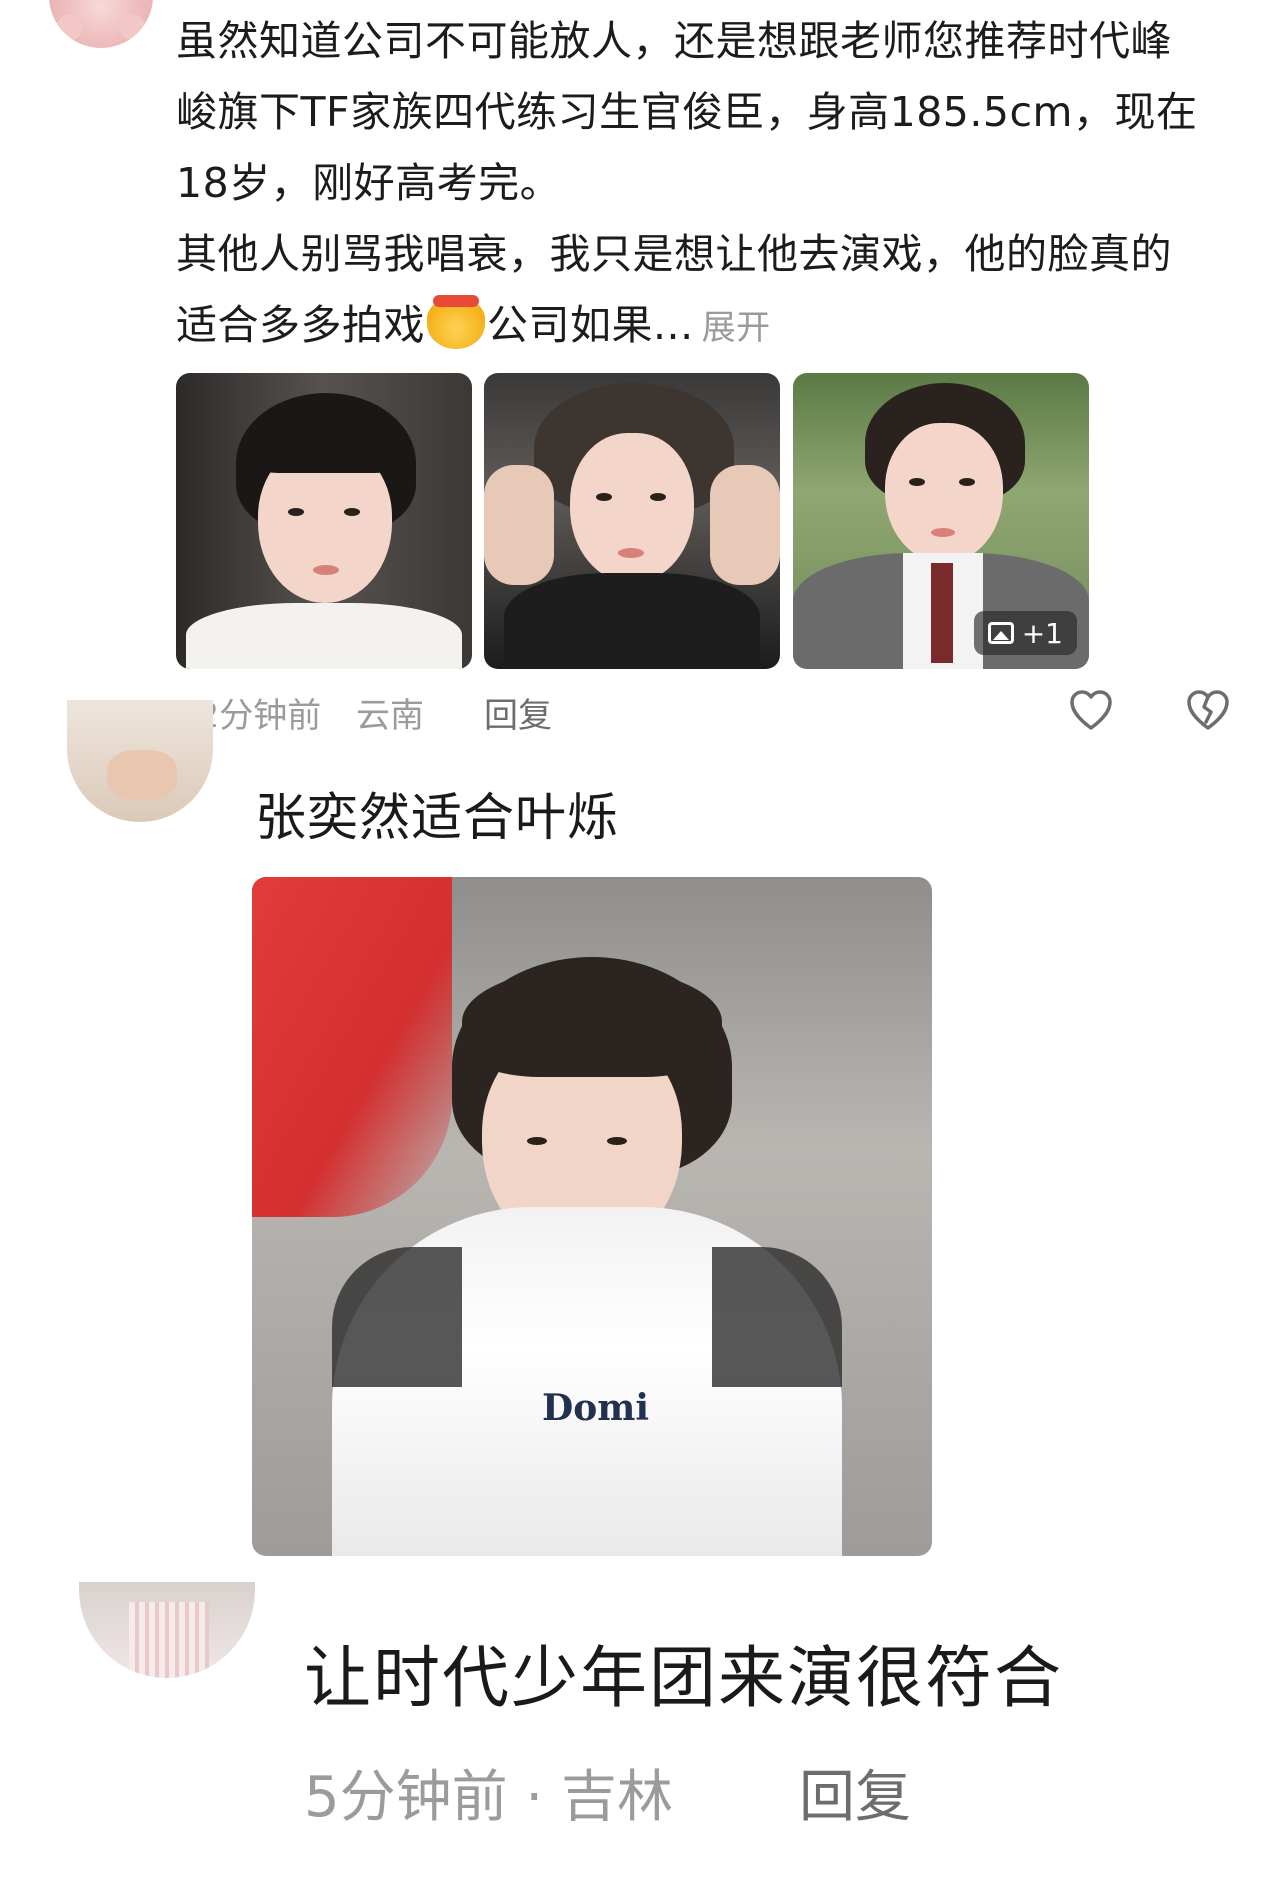  I want to click on comment-text: 张奕然适合叶烁, so click(437, 818).